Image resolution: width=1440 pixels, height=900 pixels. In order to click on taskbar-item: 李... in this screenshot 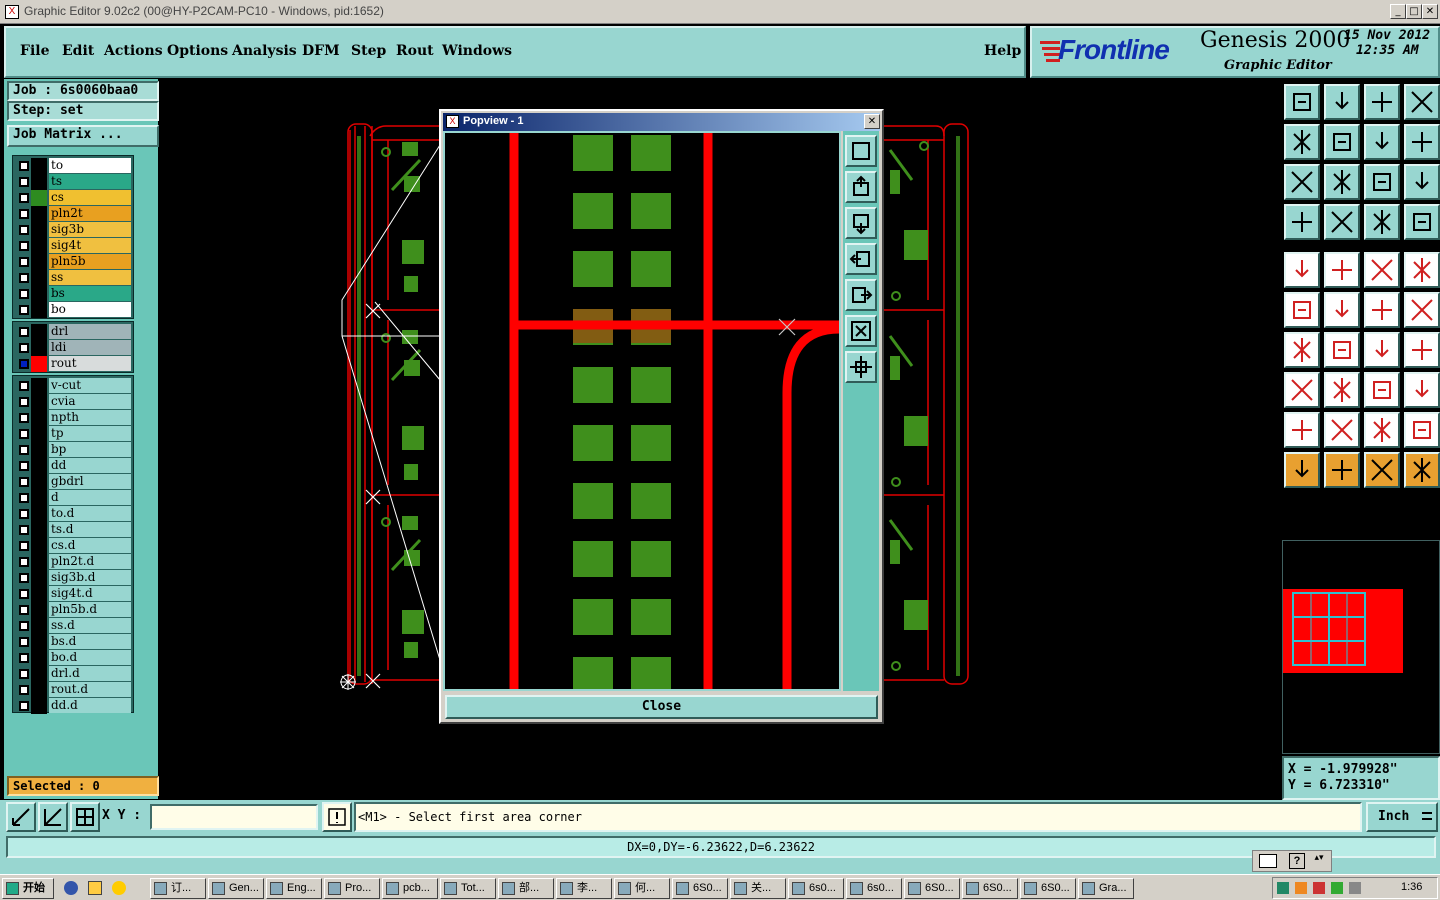, I will do `click(584, 888)`.